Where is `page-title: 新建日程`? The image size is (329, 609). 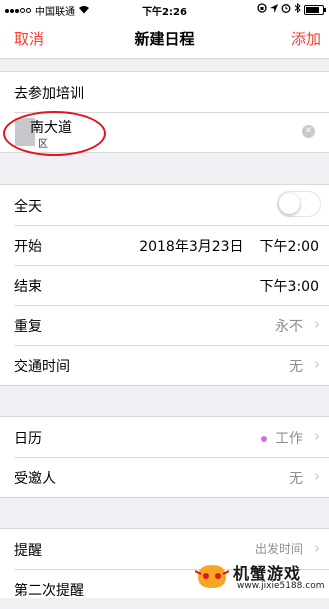 page-title: 新建日程 is located at coordinates (164, 39).